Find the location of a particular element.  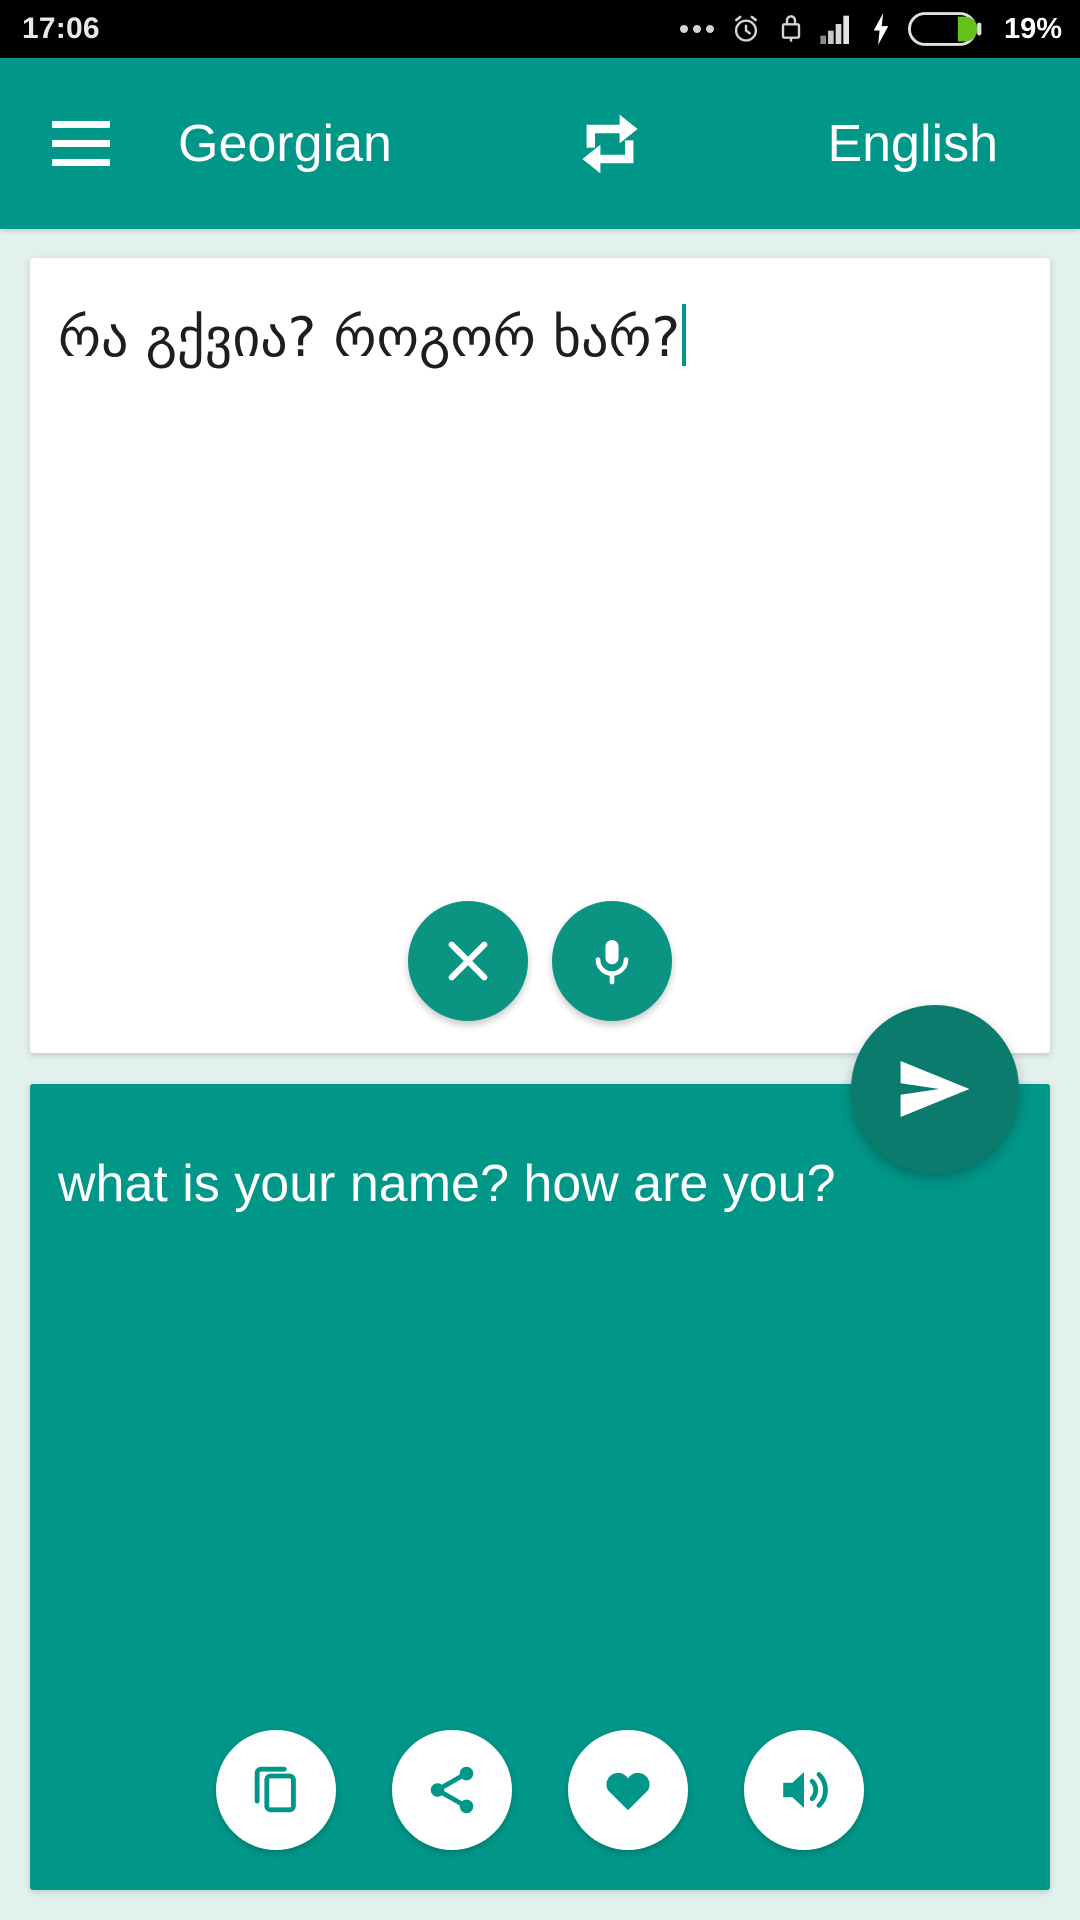

result-action-row is located at coordinates (540, 1790).